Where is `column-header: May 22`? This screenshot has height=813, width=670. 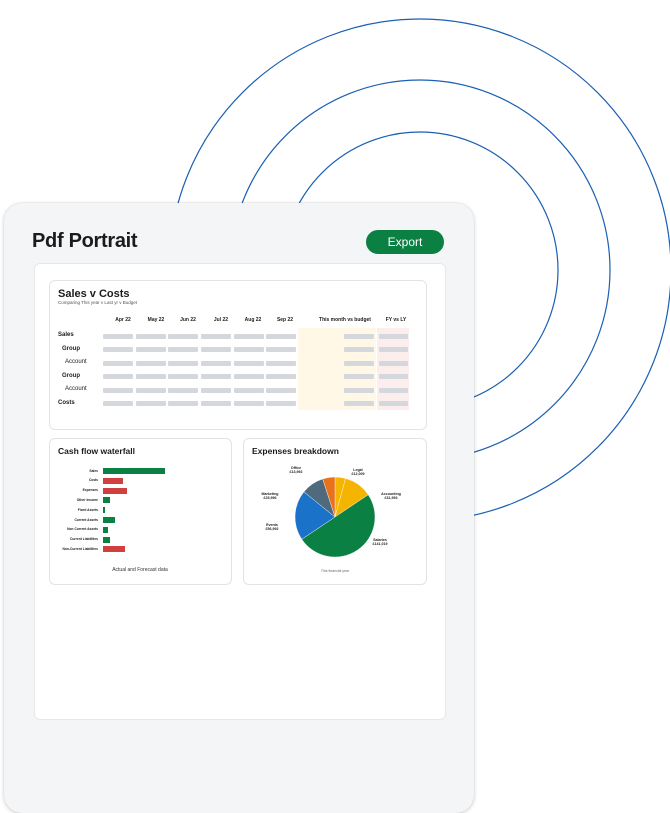
column-header: May 22 is located at coordinates (156, 320).